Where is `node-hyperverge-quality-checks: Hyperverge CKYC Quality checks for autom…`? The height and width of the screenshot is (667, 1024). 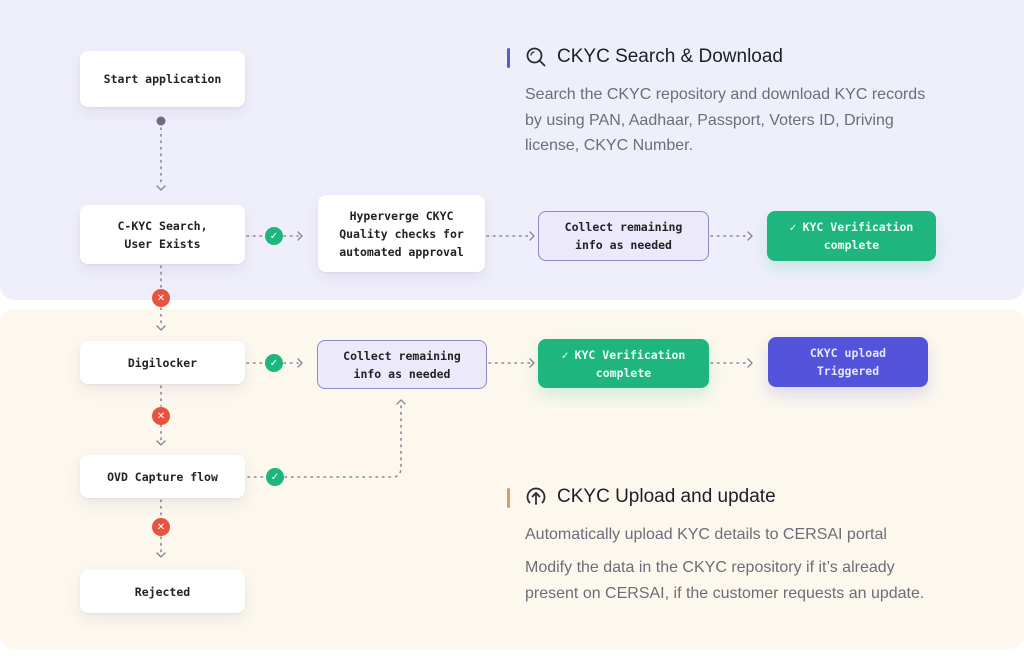 node-hyperverge-quality-checks: Hyperverge CKYC Quality checks for autom… is located at coordinates (401, 233).